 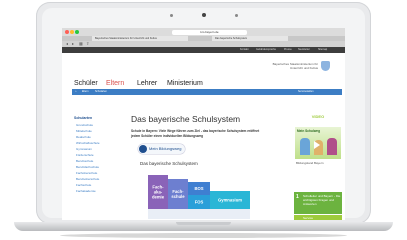 What do you see at coordinates (304, 50) in the screenshot?
I see `top-link-newsletter: Newsletter` at bounding box center [304, 50].